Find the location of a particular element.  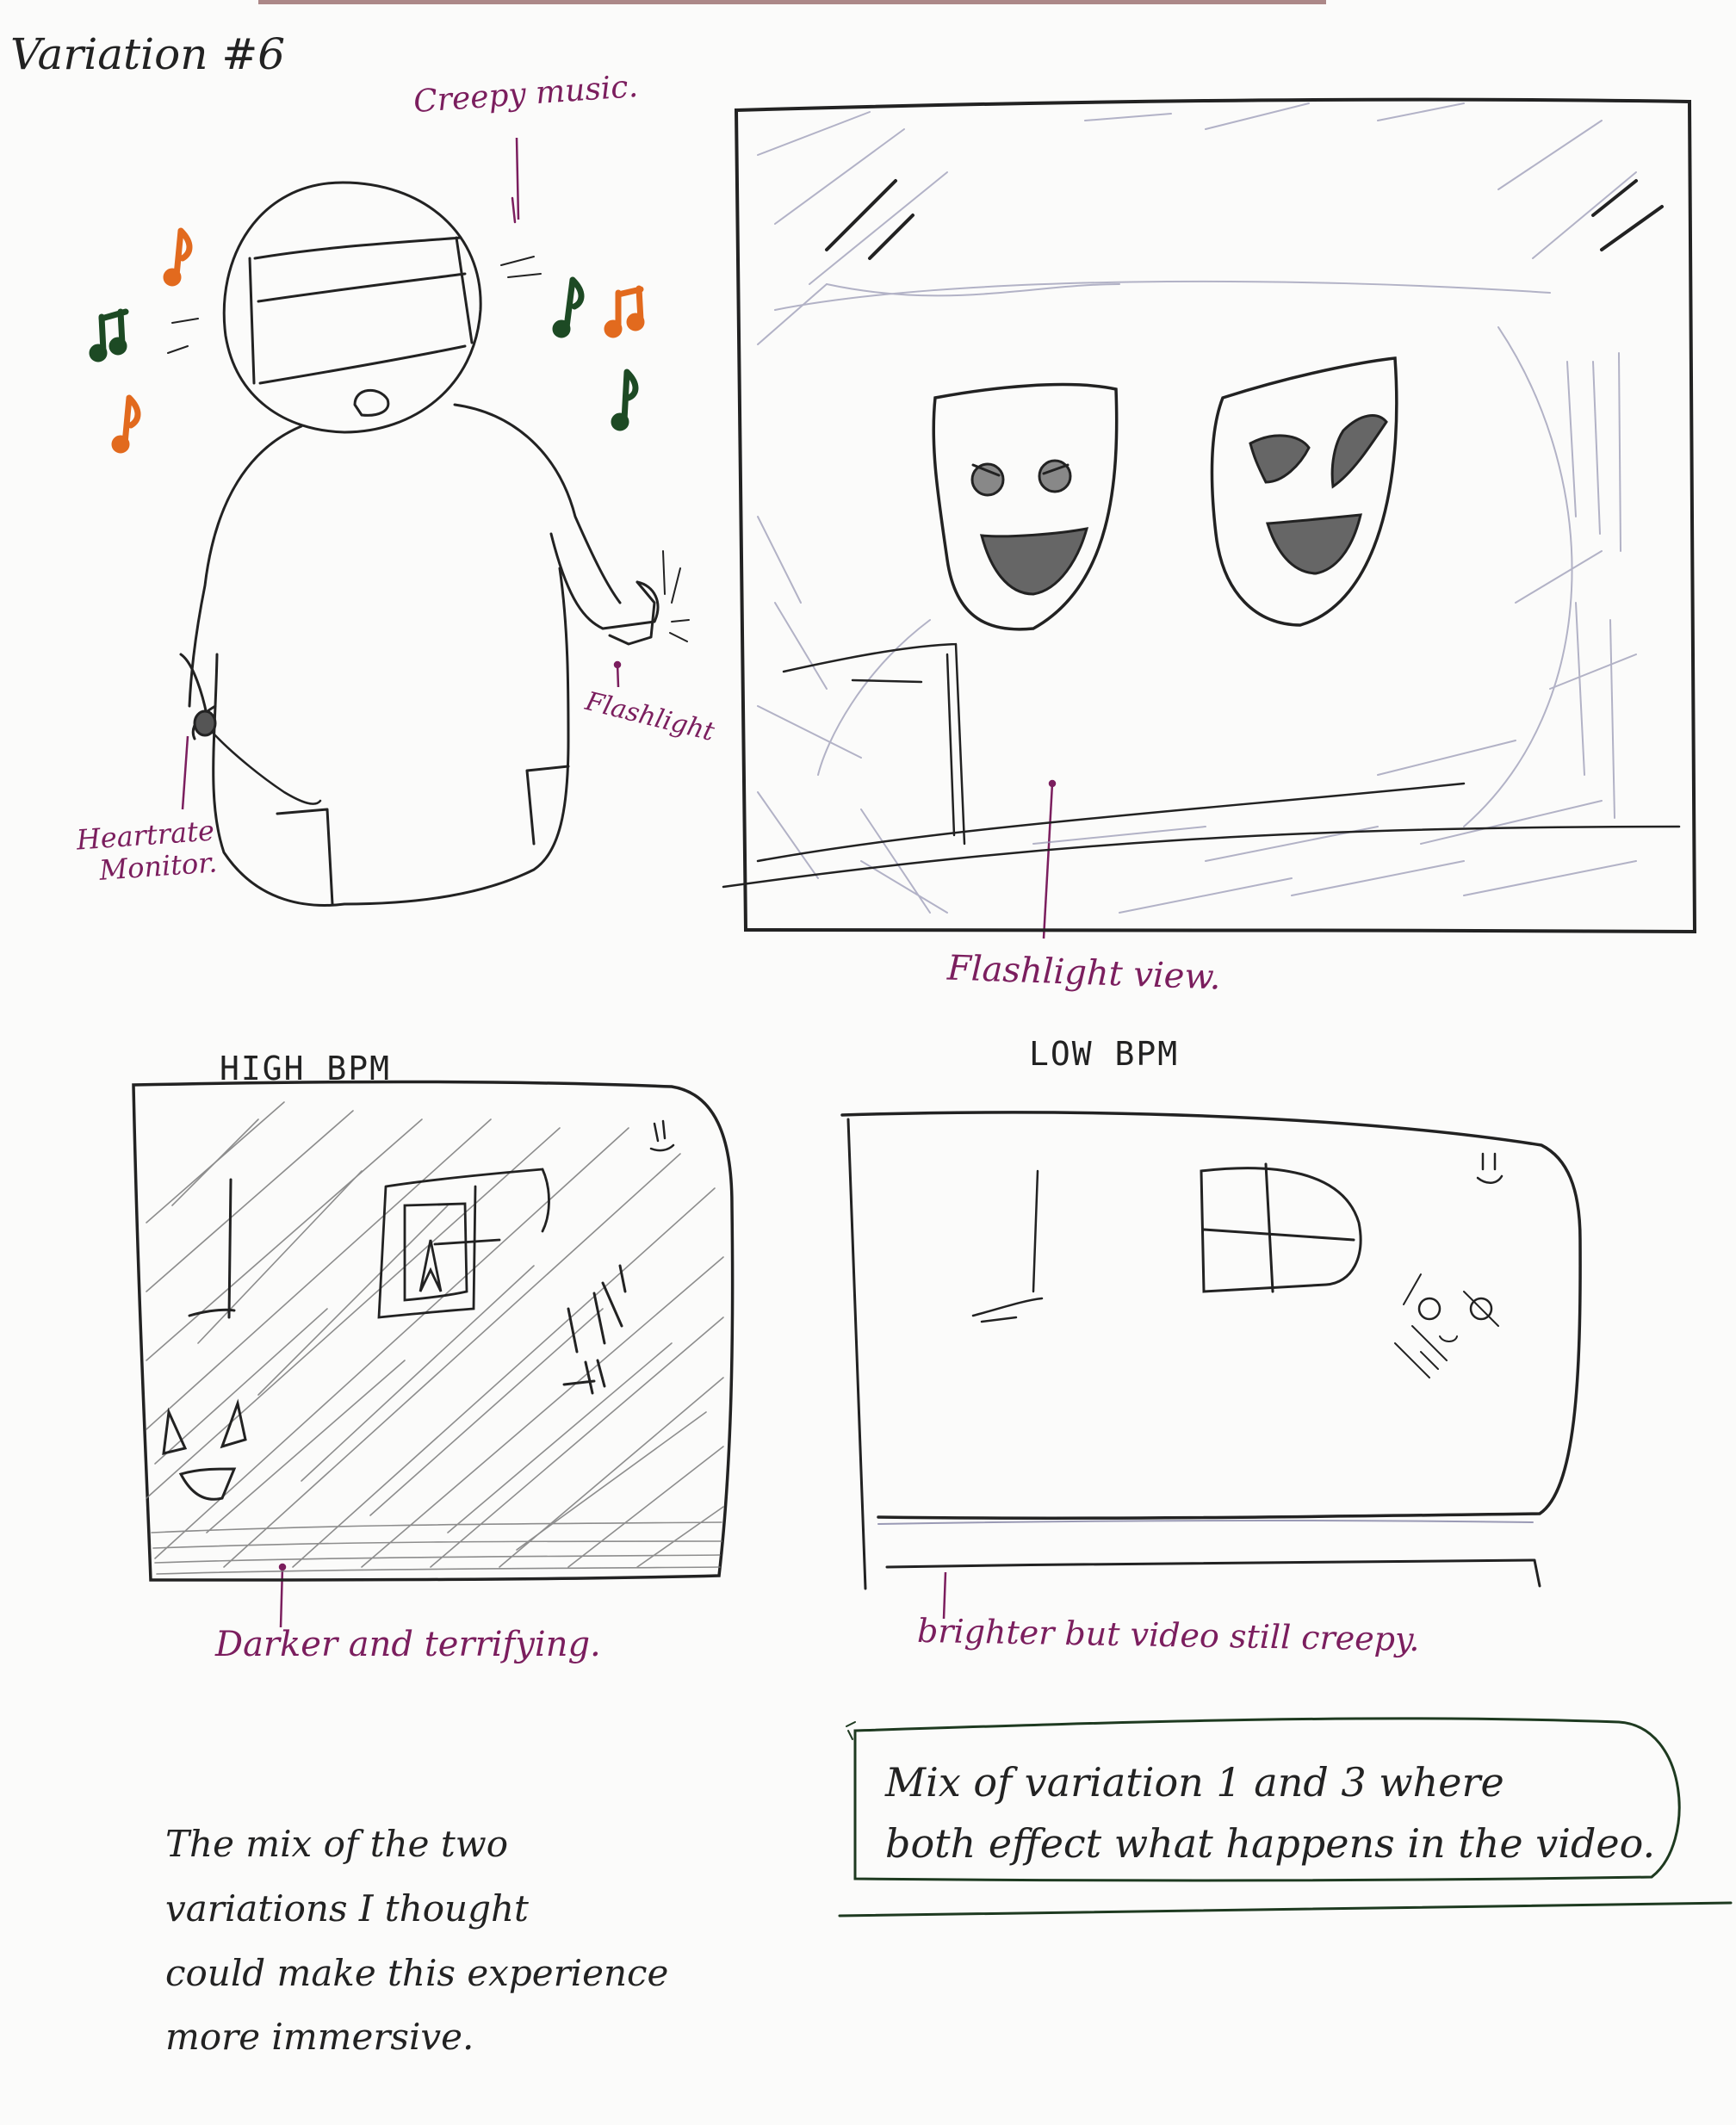

free-note-line2: variations I thought is located at coordinates (347, 1908).